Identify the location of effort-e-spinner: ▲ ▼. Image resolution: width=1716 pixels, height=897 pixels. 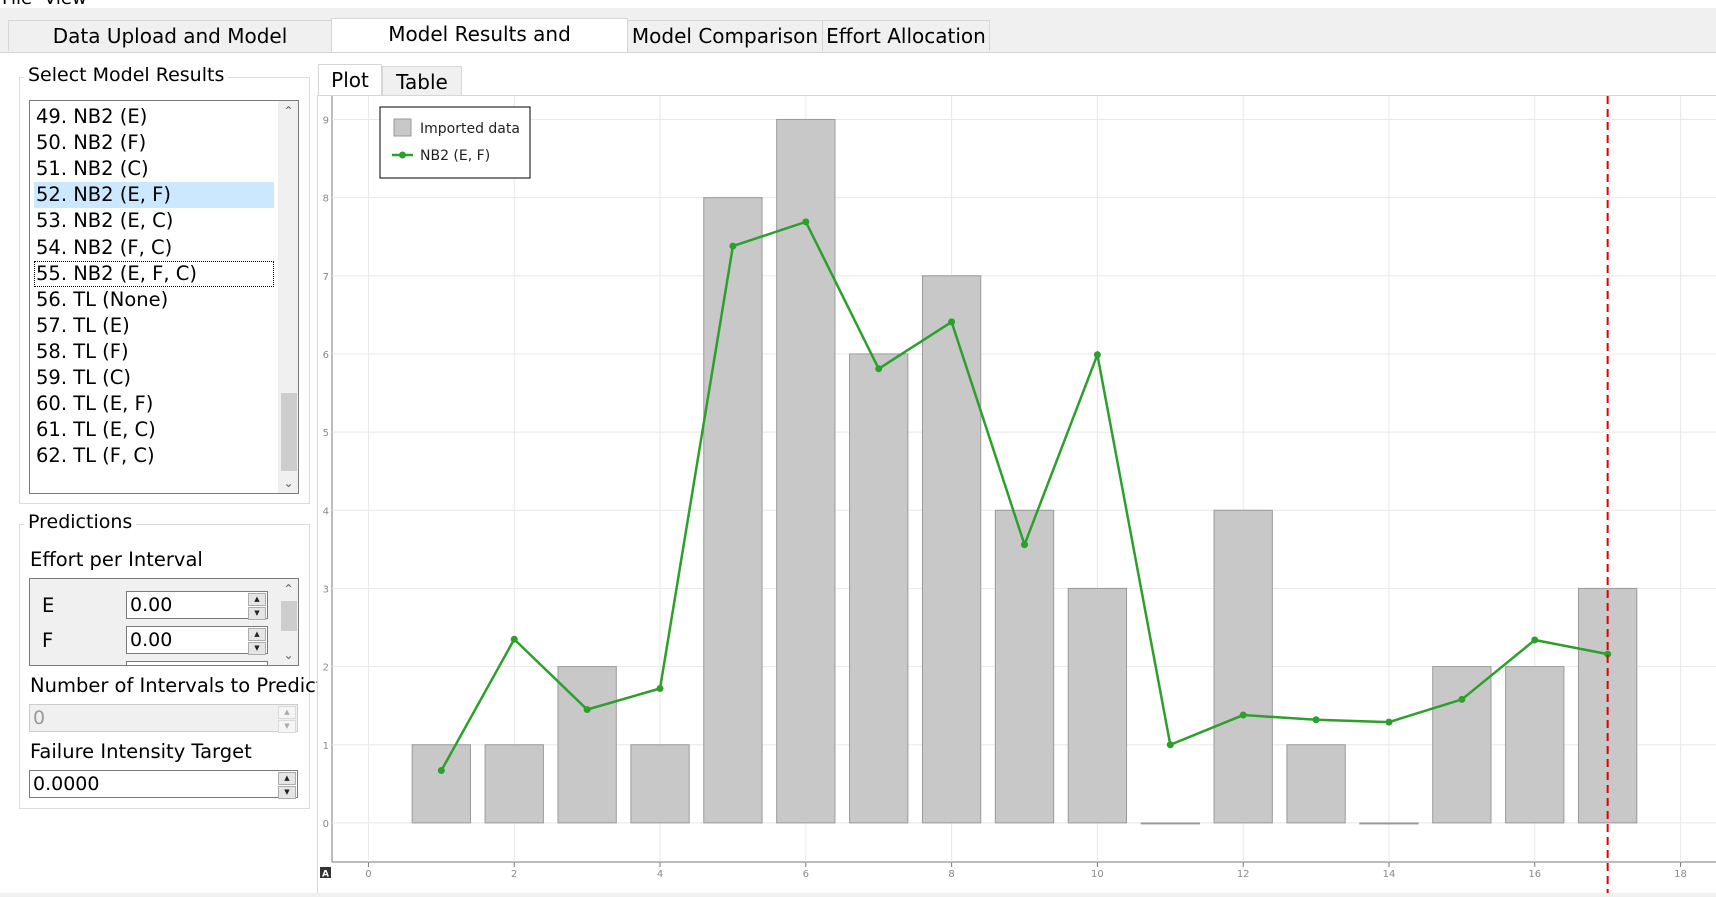
(257, 606).